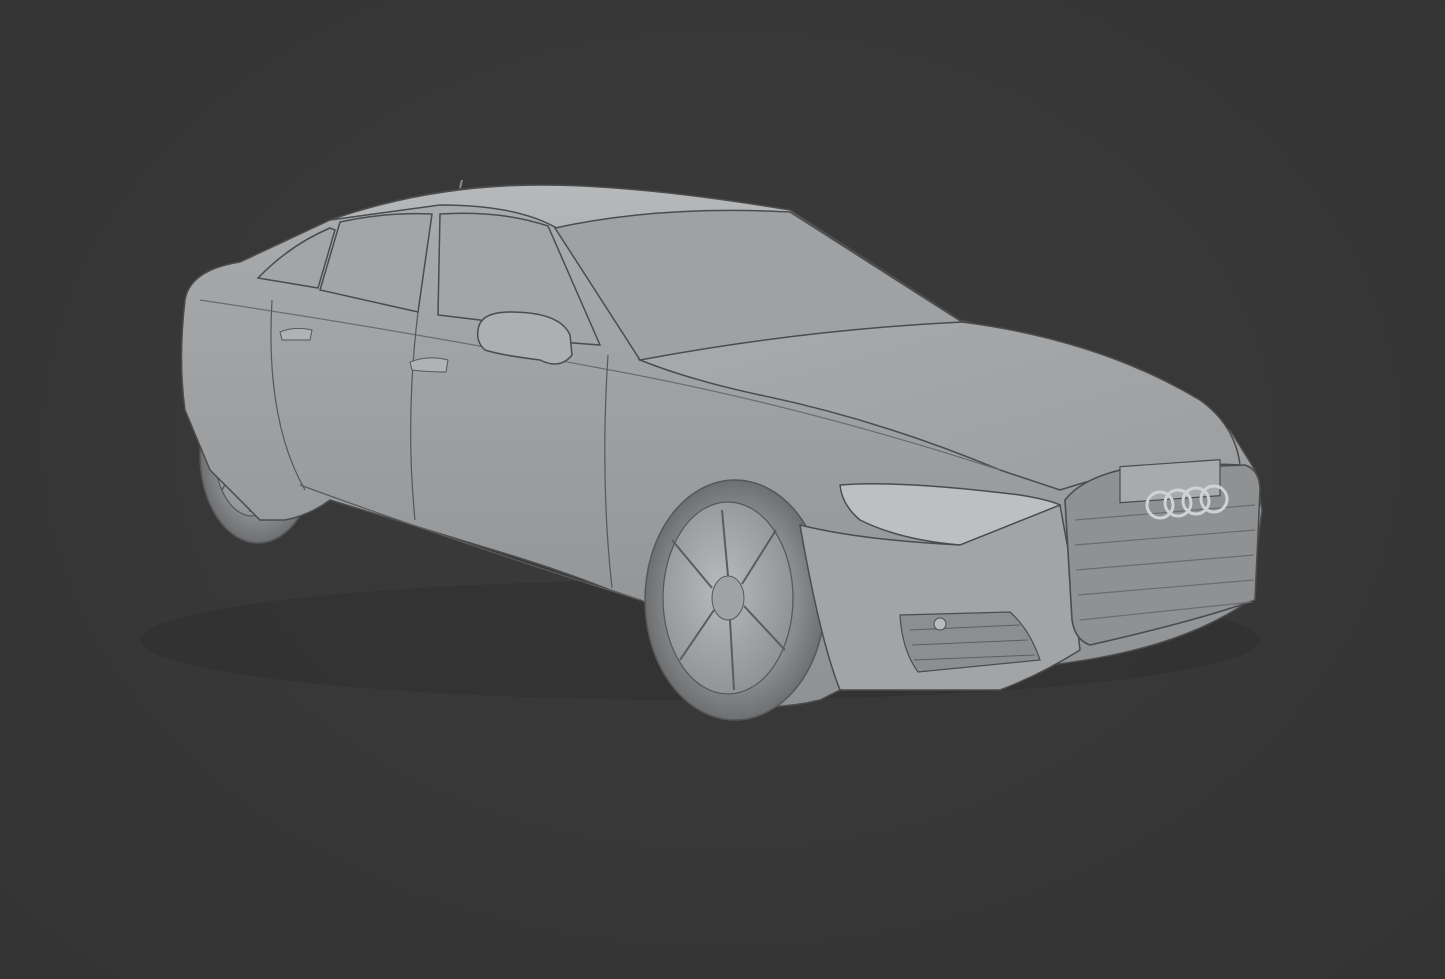 This screenshot has width=1445, height=979. What do you see at coordinates (461, 184) in the screenshot?
I see `antenna` at bounding box center [461, 184].